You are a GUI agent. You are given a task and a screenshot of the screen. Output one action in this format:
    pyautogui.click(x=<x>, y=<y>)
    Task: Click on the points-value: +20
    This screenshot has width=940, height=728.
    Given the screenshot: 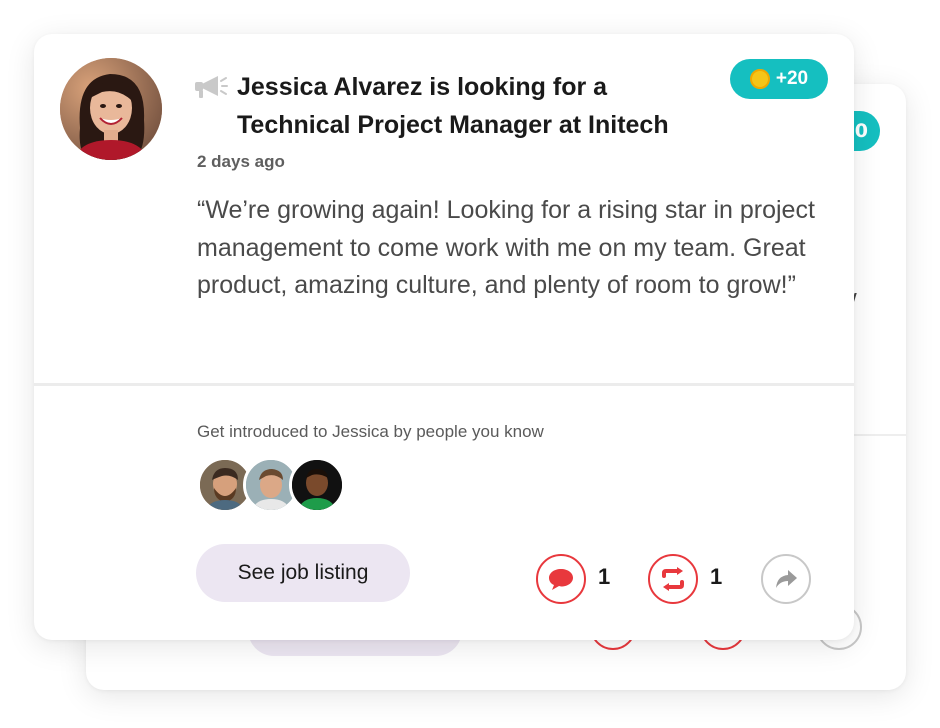 What is the action you would take?
    pyautogui.click(x=792, y=78)
    